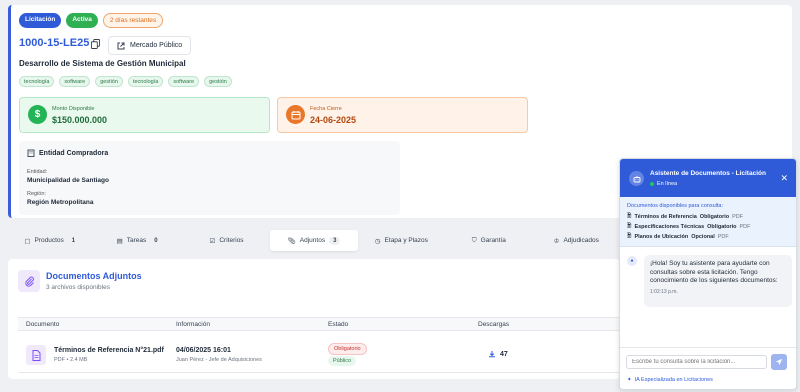 Image resolution: width=800 pixels, height=392 pixels. Describe the element at coordinates (498, 354) in the screenshot. I see `download-count: 47` at that location.